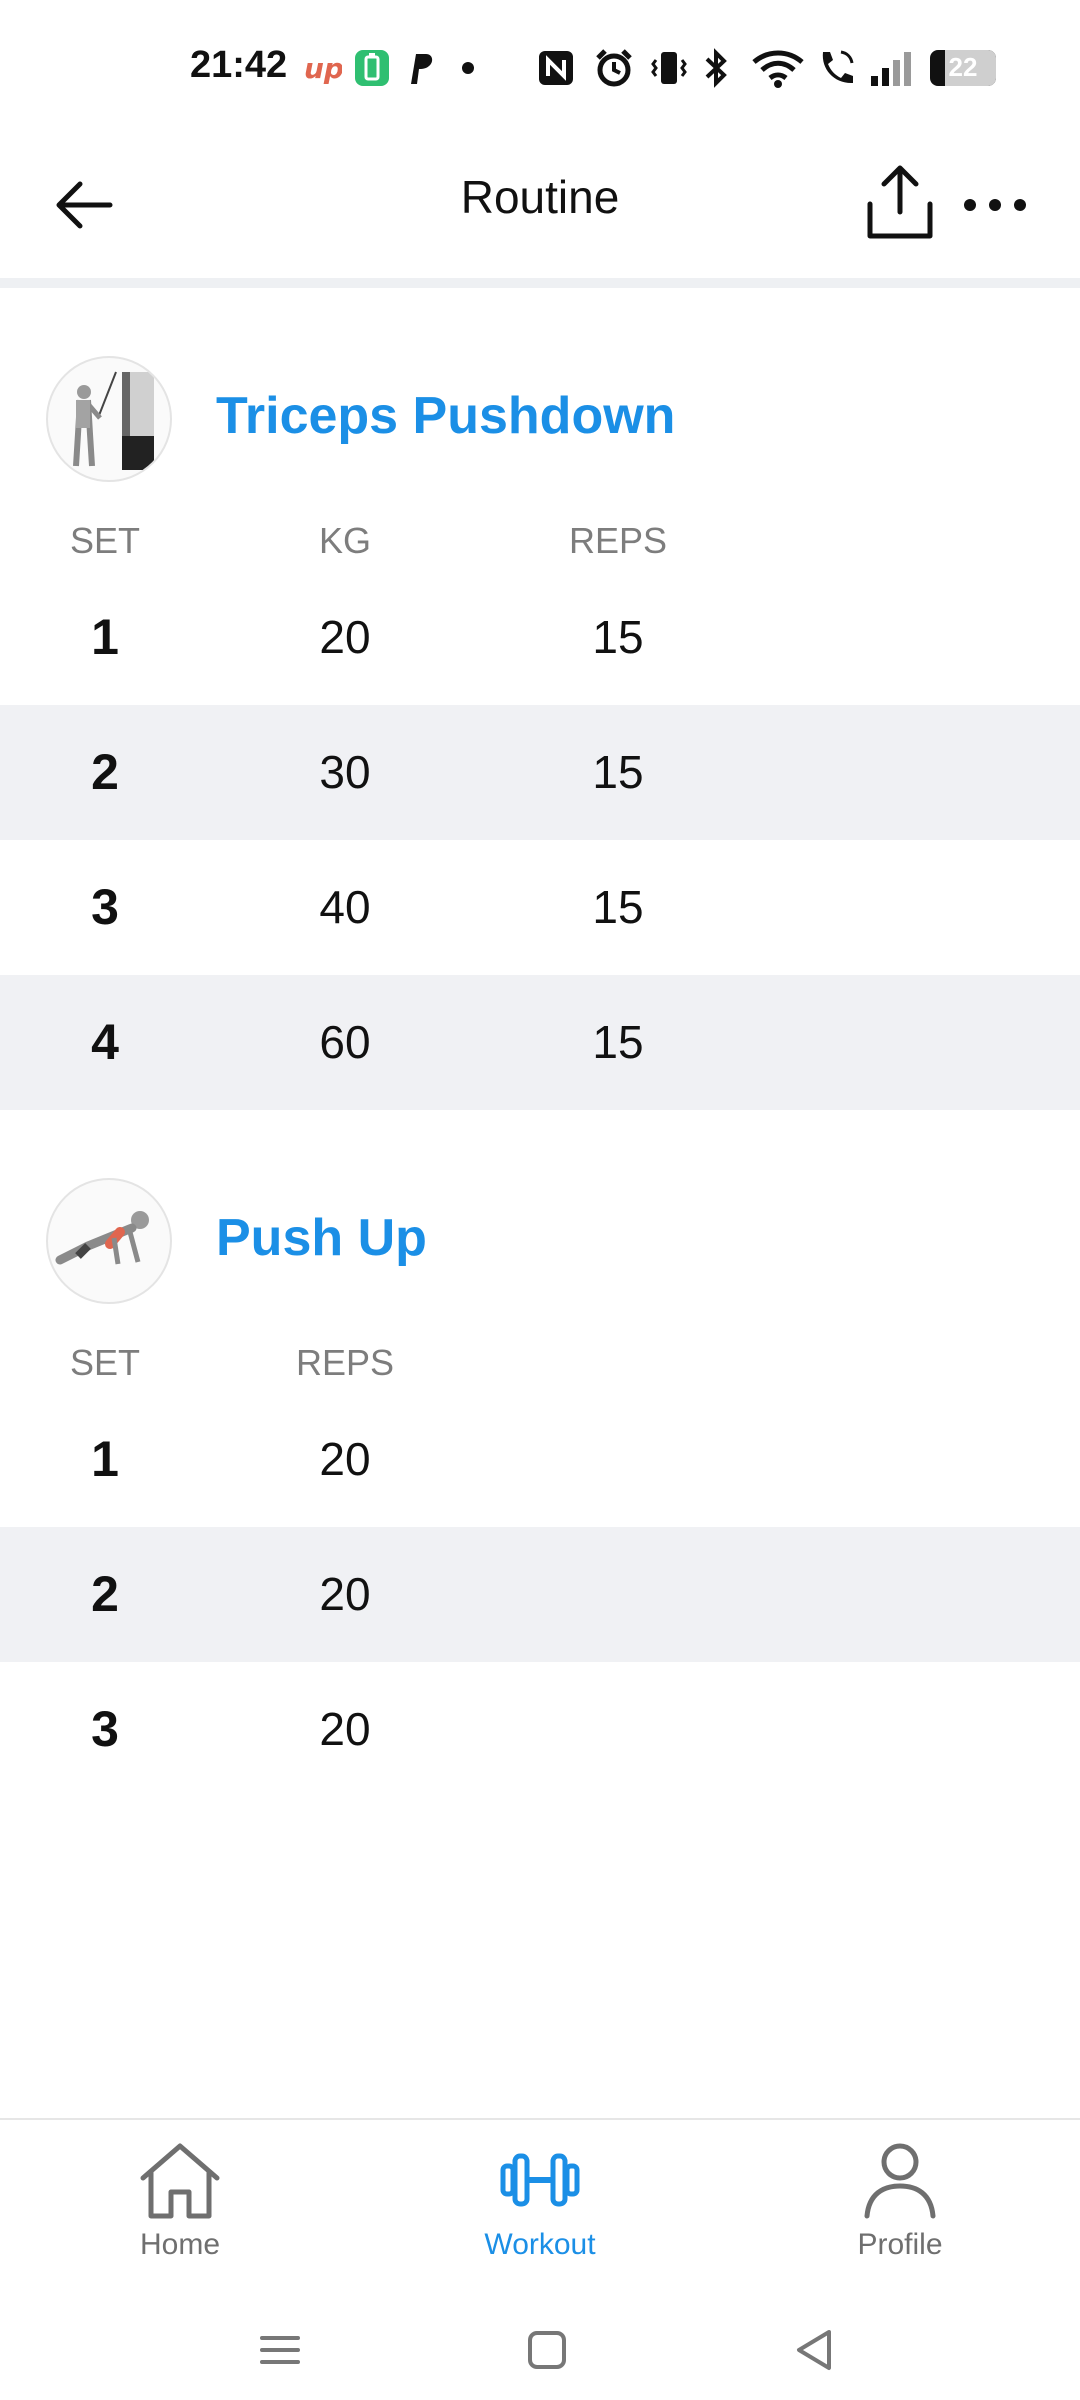 This screenshot has width=1080, height=2400. I want to click on exercise-name: Push Up, so click(321, 1238).